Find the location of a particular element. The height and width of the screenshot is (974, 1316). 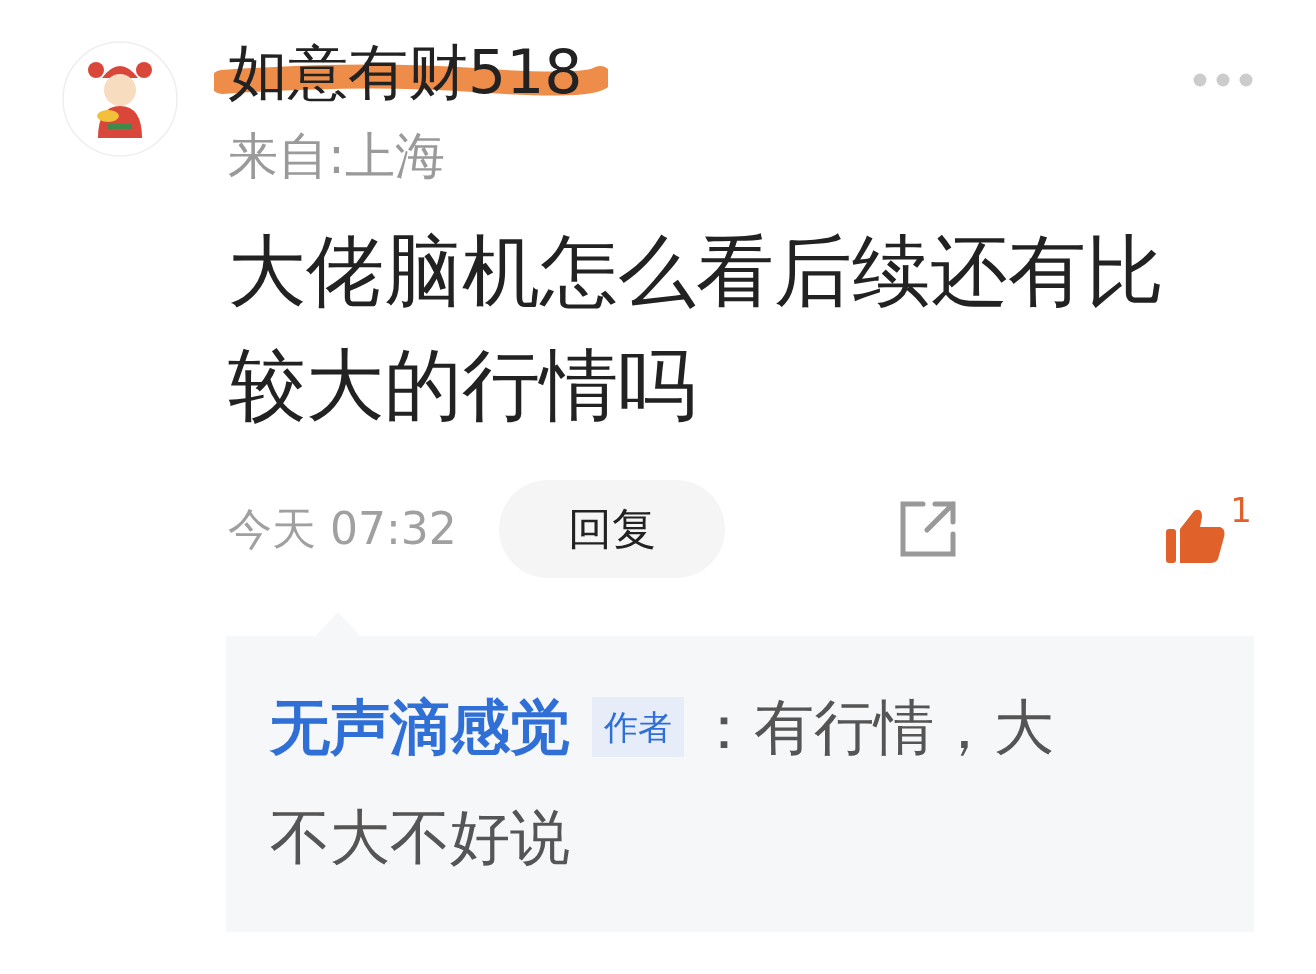

reply-button: 回复 is located at coordinates (611, 529).